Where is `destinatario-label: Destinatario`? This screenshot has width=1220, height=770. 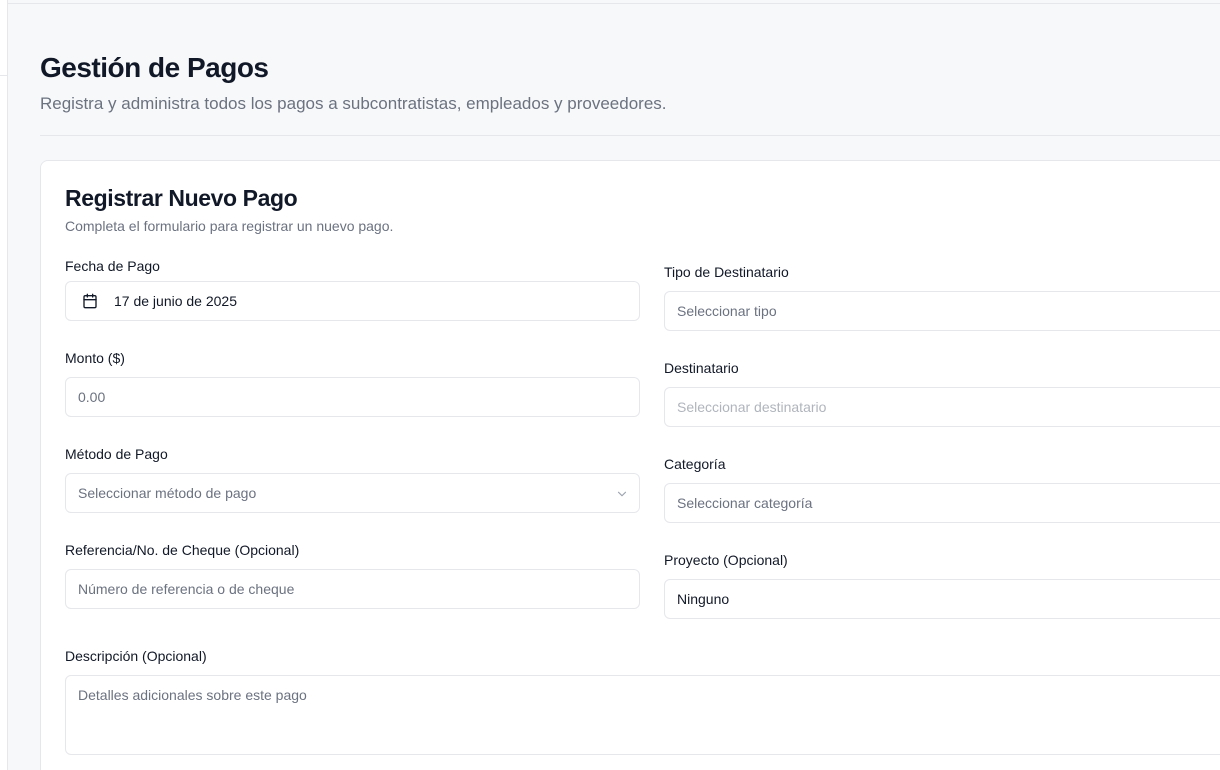 destinatario-label: Destinatario is located at coordinates (701, 368).